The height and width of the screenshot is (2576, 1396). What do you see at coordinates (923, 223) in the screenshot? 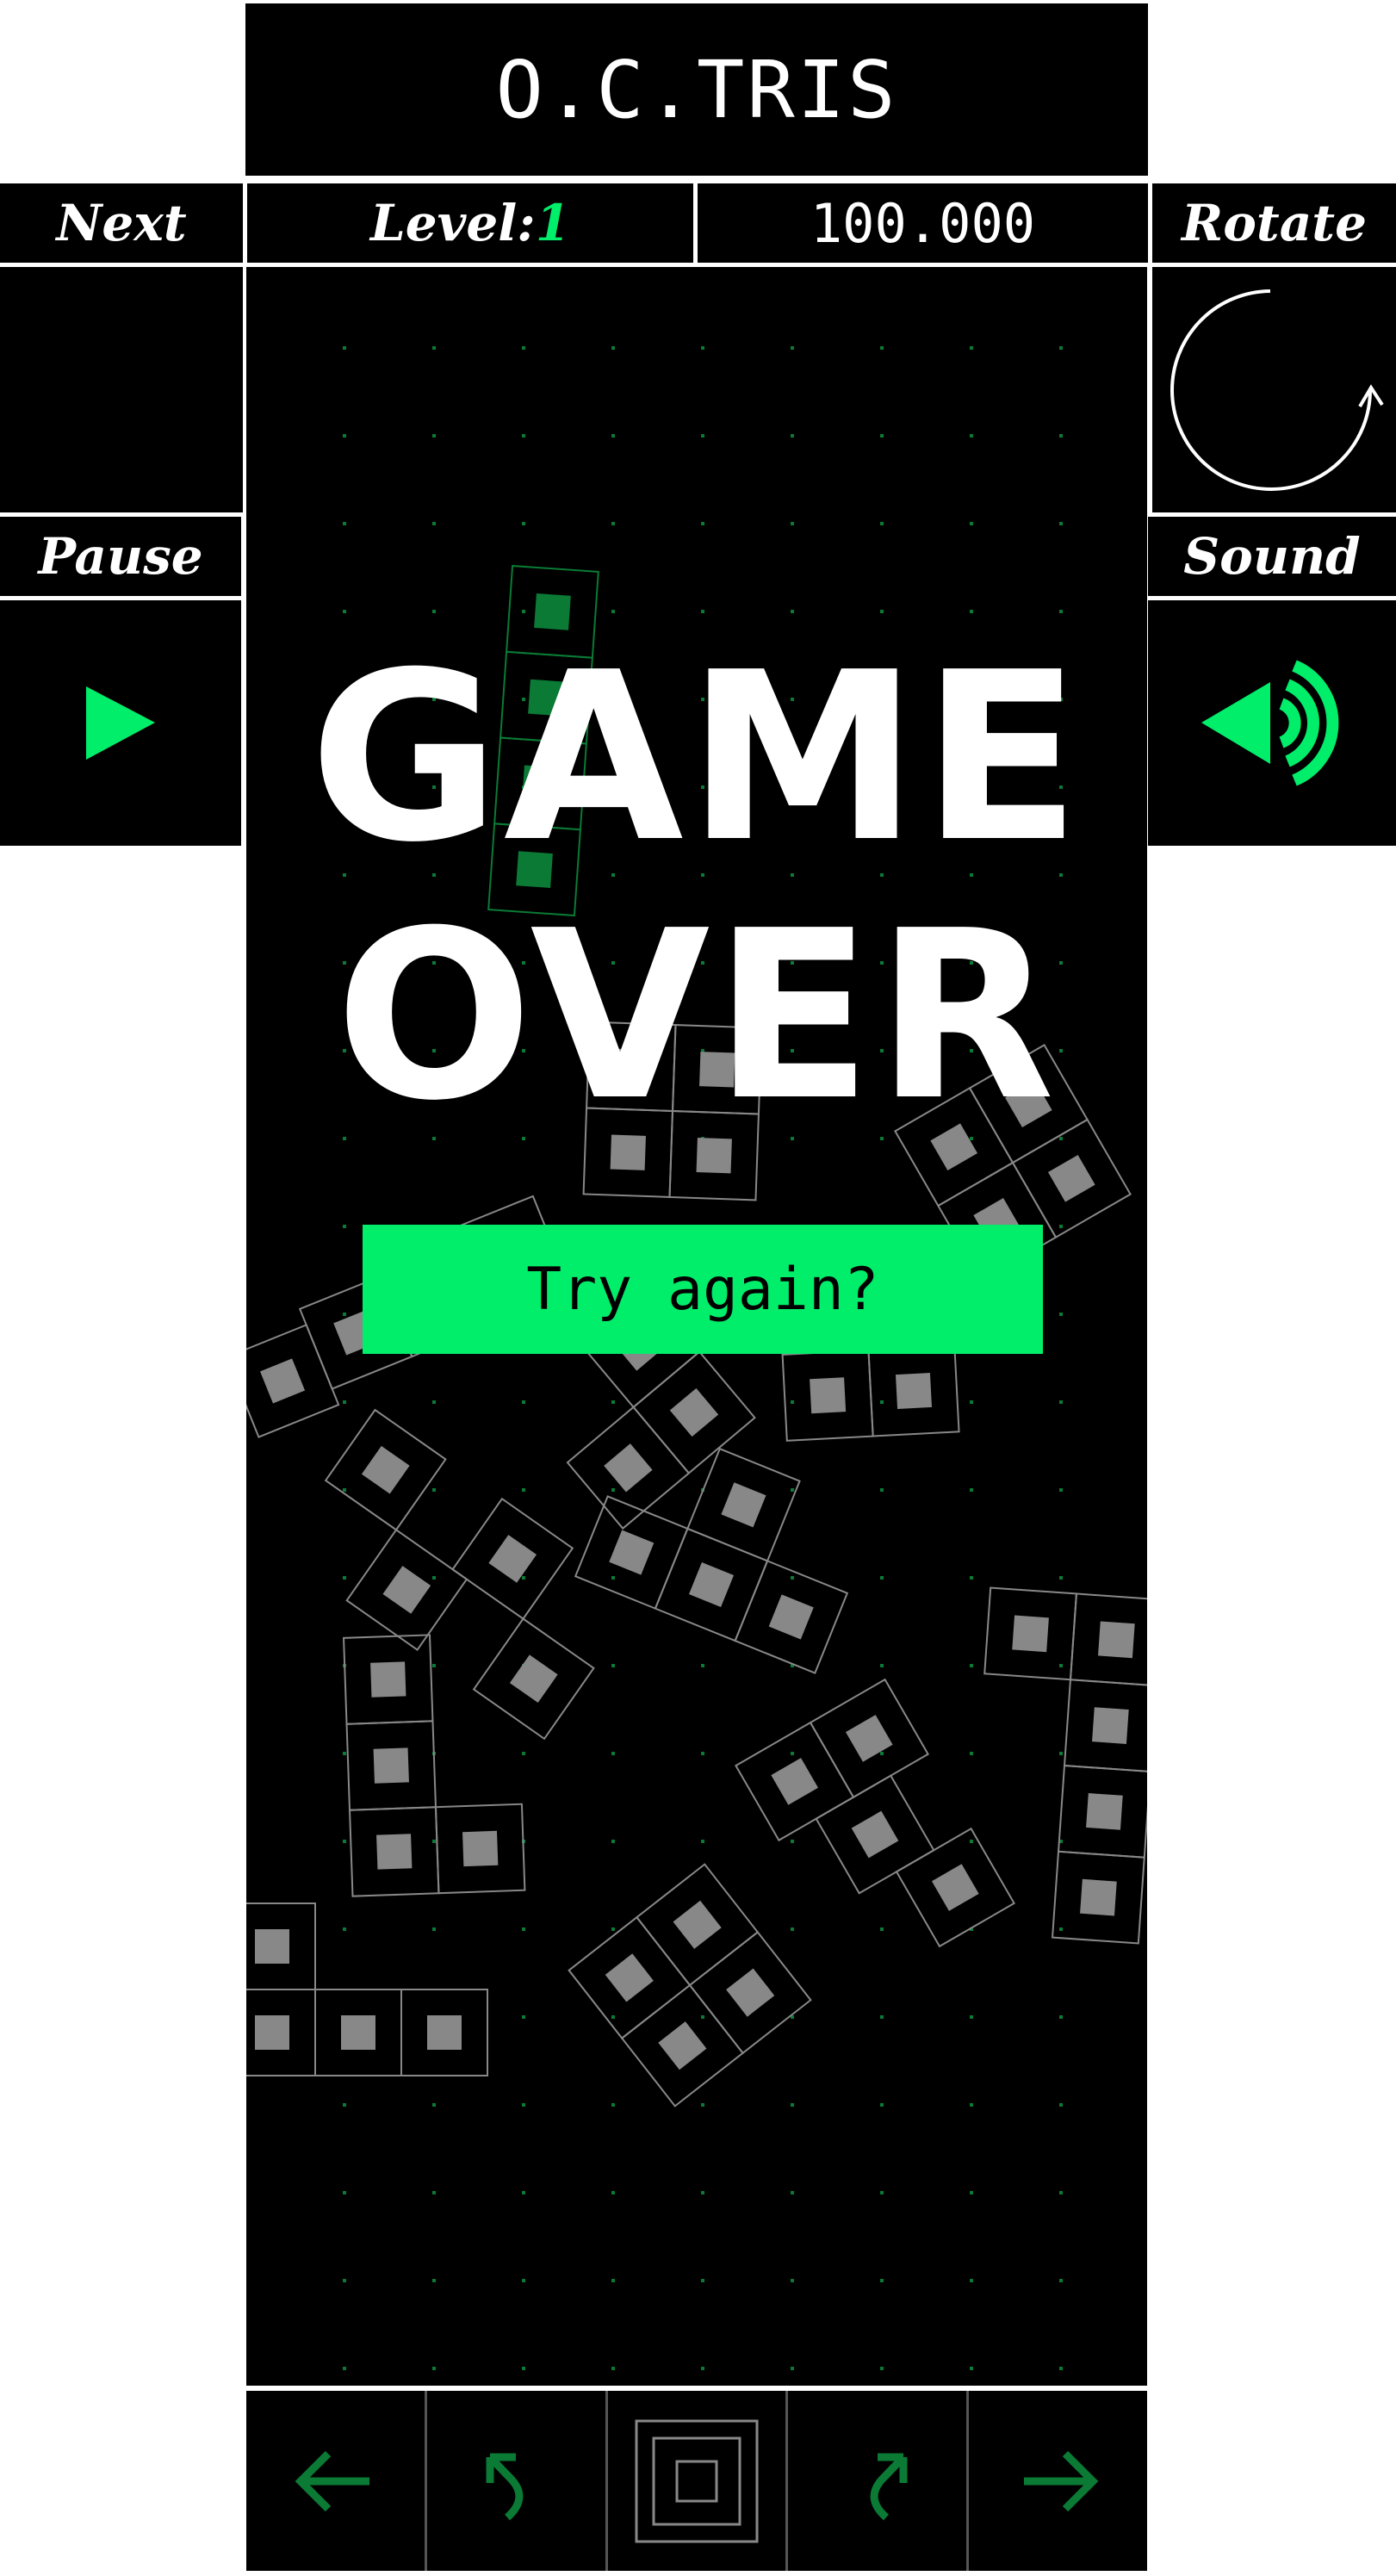
I see `score-display: 100.000` at bounding box center [923, 223].